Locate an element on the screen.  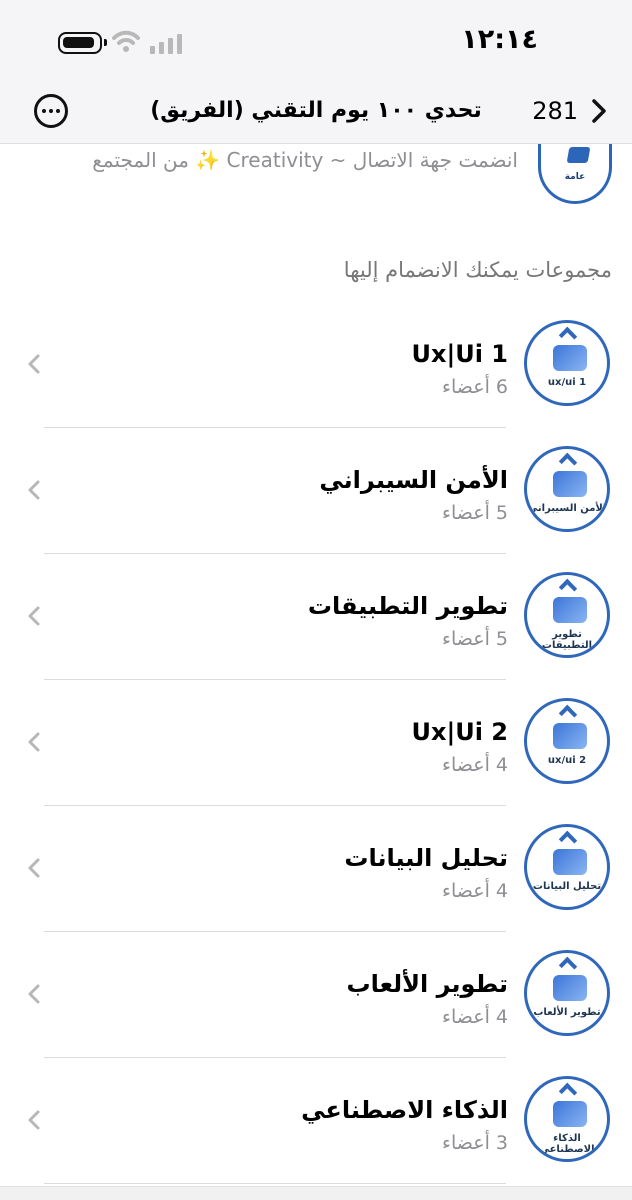
group-avatar: الأمن السيبراني is located at coordinates (567, 489).